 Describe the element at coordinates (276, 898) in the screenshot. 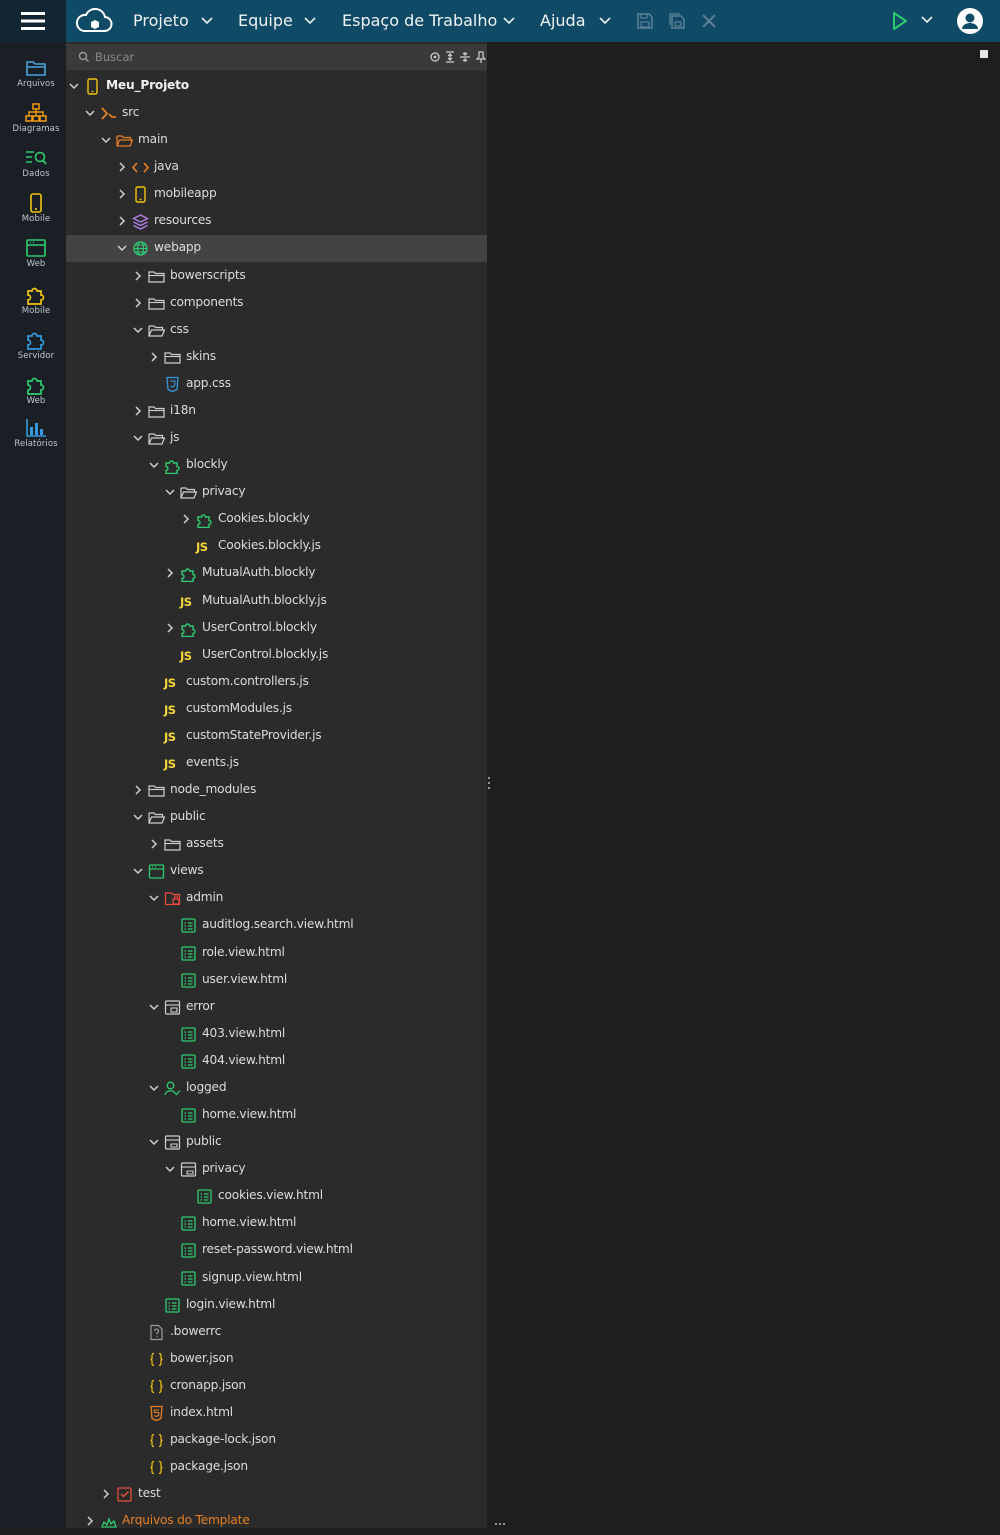

I see `tree-item: admin` at that location.